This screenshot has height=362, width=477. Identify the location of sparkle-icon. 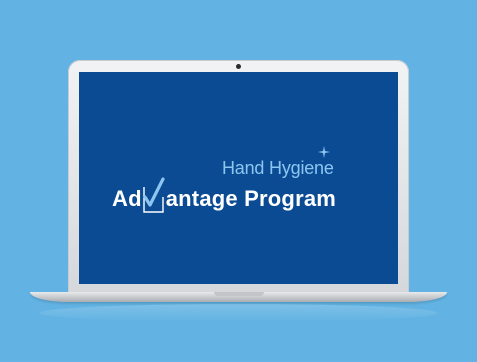
(324, 152).